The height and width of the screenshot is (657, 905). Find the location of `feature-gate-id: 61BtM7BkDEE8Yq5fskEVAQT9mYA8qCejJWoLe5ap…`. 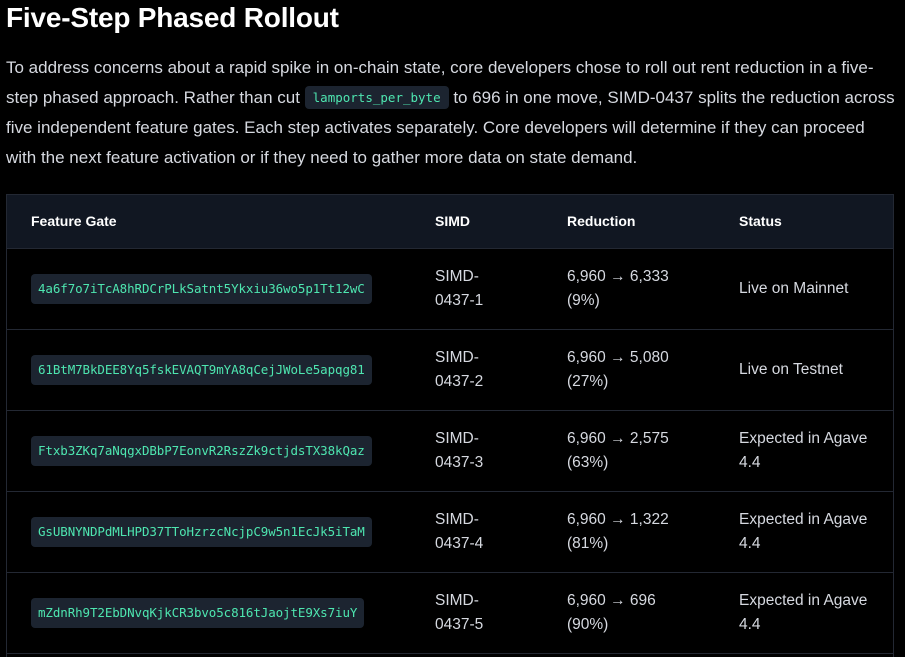

feature-gate-id: 61BtM7BkDEE8Yq5fskEVAQT9mYA8qCejJWoLe5ap… is located at coordinates (201, 369).